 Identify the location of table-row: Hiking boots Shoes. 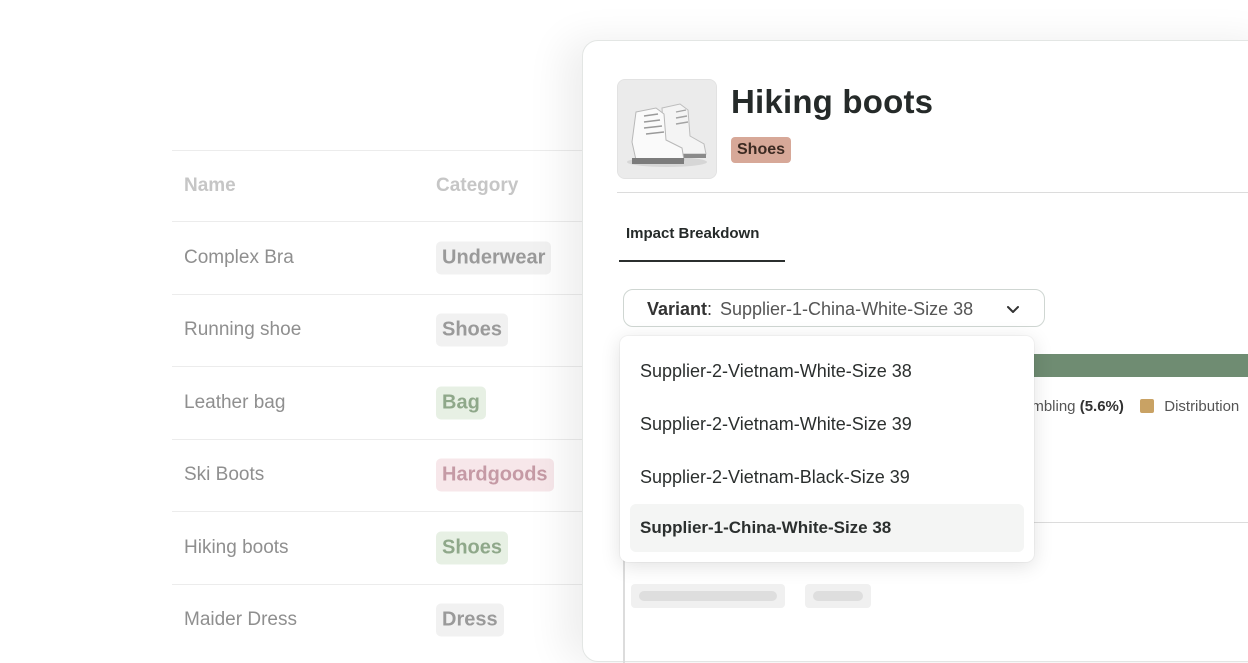
(387, 547).